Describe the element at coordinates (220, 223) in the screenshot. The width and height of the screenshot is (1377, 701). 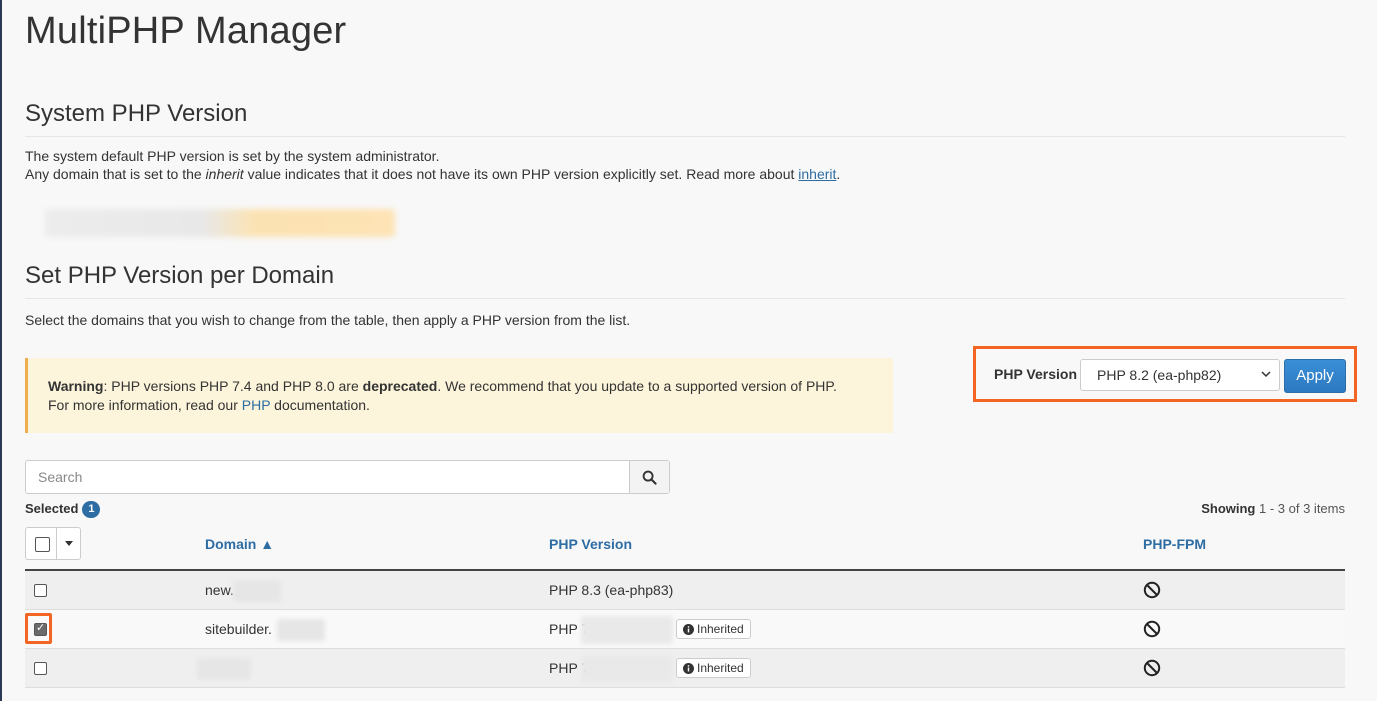
I see `system-php-version-redacted` at that location.